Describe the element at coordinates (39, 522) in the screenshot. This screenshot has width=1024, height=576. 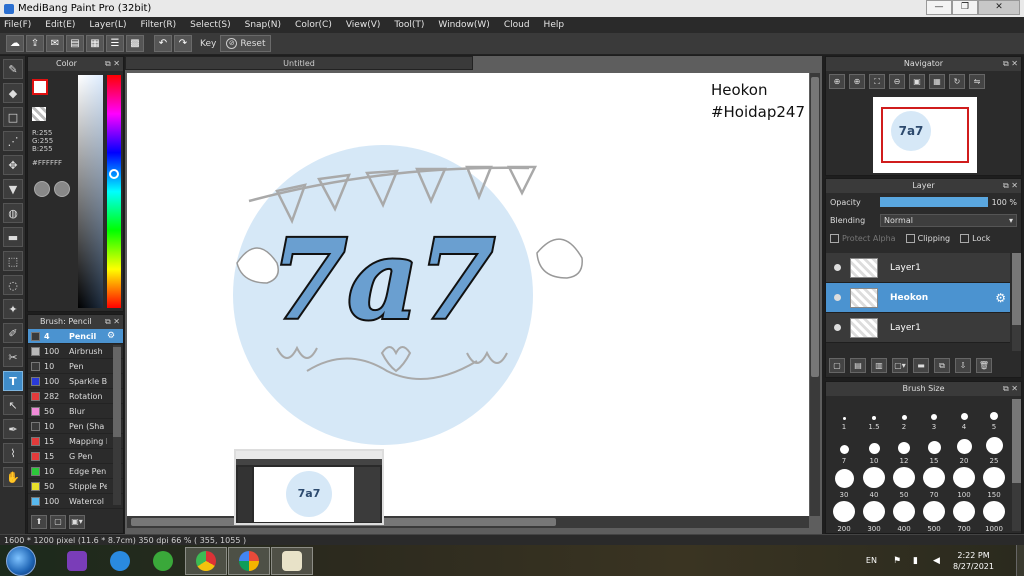
I see `add-brush-icon: ⬆` at that location.